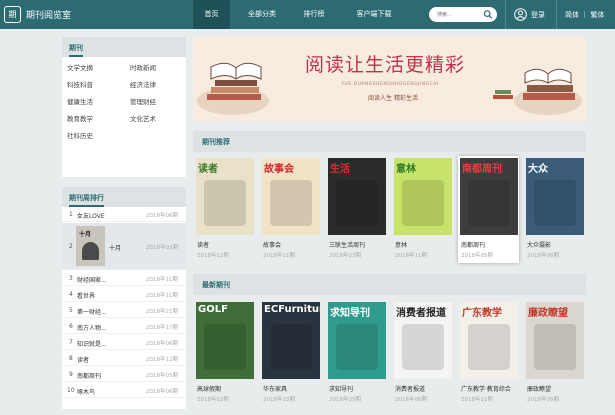 The width and height of the screenshot is (615, 415). What do you see at coordinates (520, 14) in the screenshot?
I see `user-icon` at bounding box center [520, 14].